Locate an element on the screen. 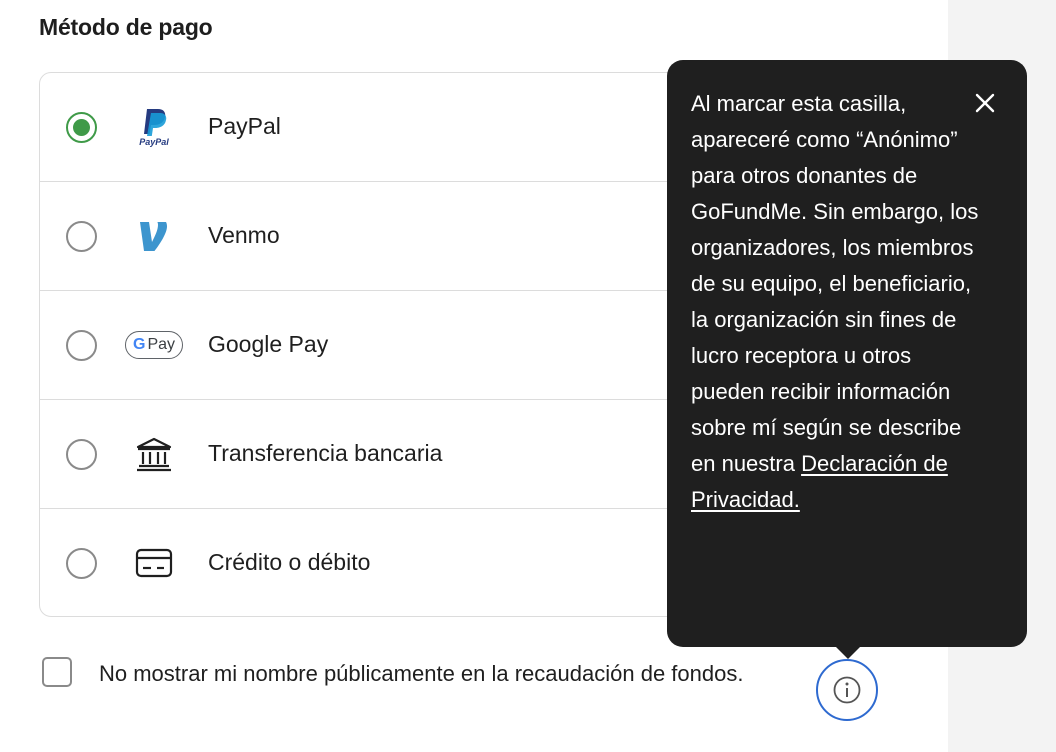 The height and width of the screenshot is (752, 1056). payment-option-paypal: PayPal PayPal is located at coordinates (389, 127).